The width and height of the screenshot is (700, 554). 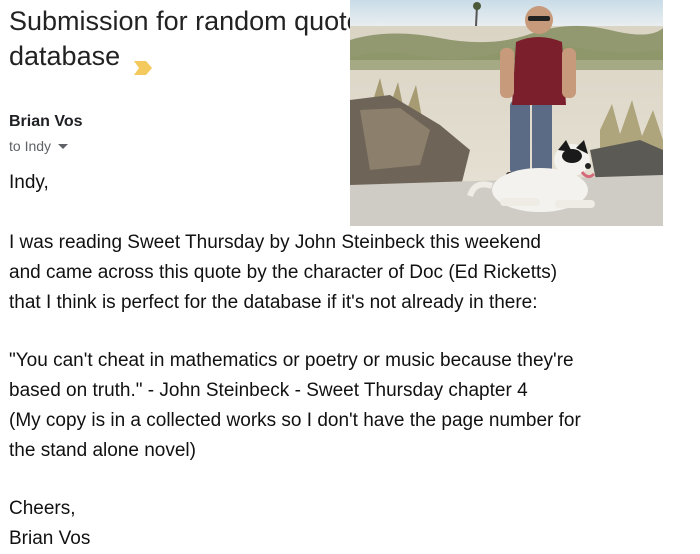 I want to click on email-greeting: Indy,, so click(x=29, y=182).